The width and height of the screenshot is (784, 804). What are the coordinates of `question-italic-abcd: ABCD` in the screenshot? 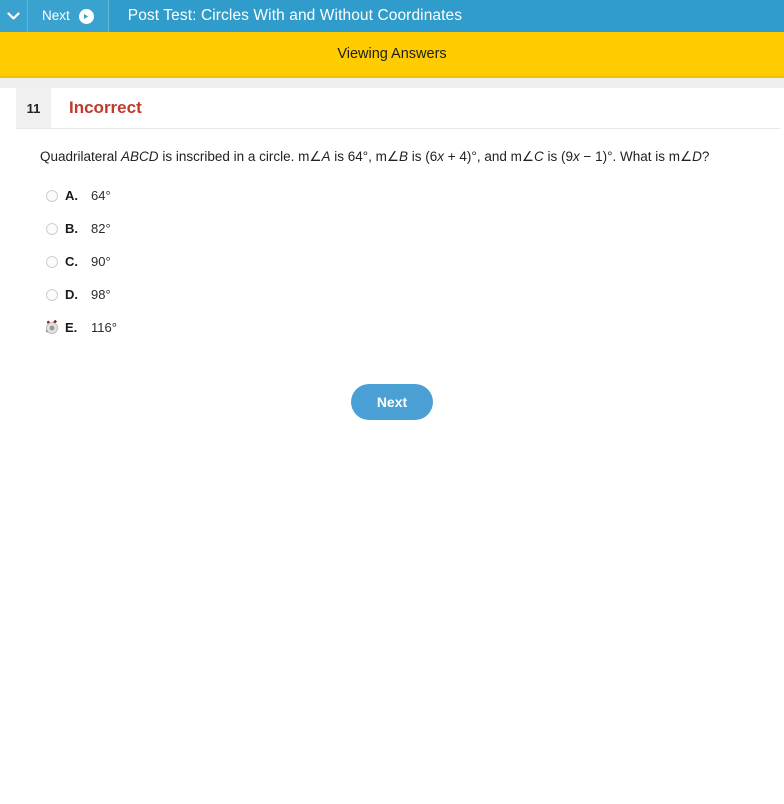 It's located at (140, 156).